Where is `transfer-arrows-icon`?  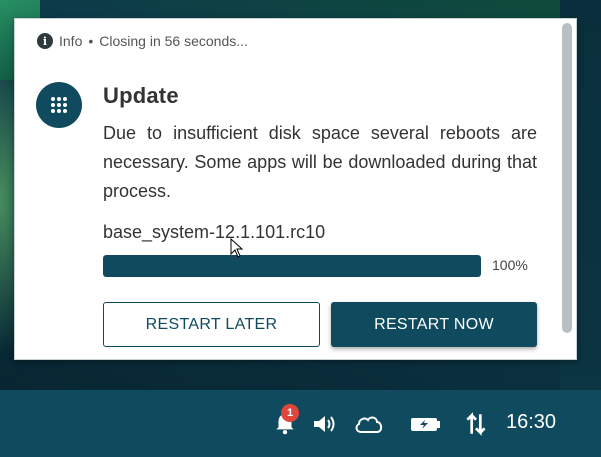 transfer-arrows-icon is located at coordinates (476, 424).